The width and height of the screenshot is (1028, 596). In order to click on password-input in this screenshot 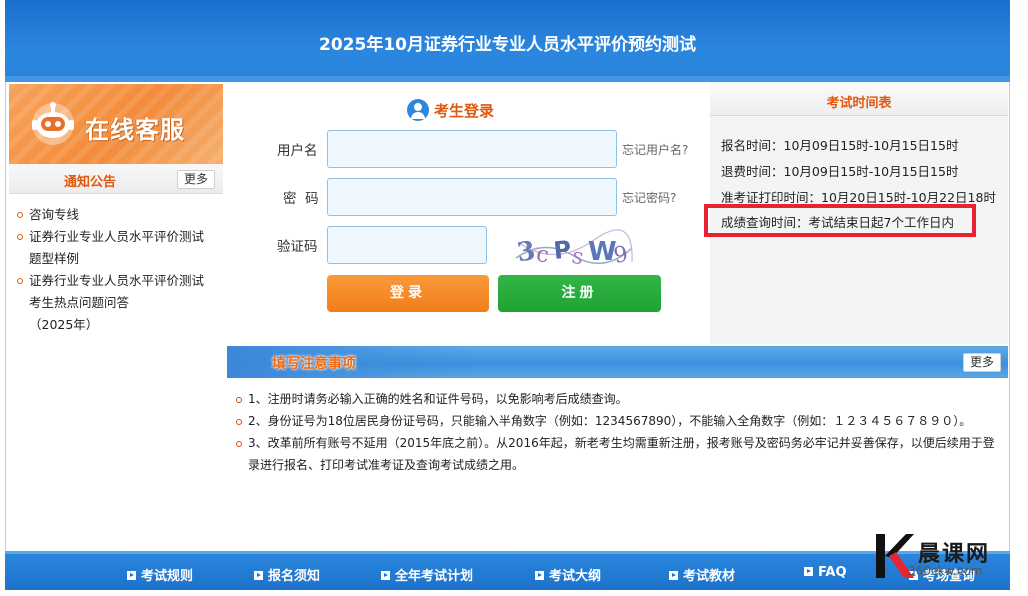, I will do `click(472, 197)`.